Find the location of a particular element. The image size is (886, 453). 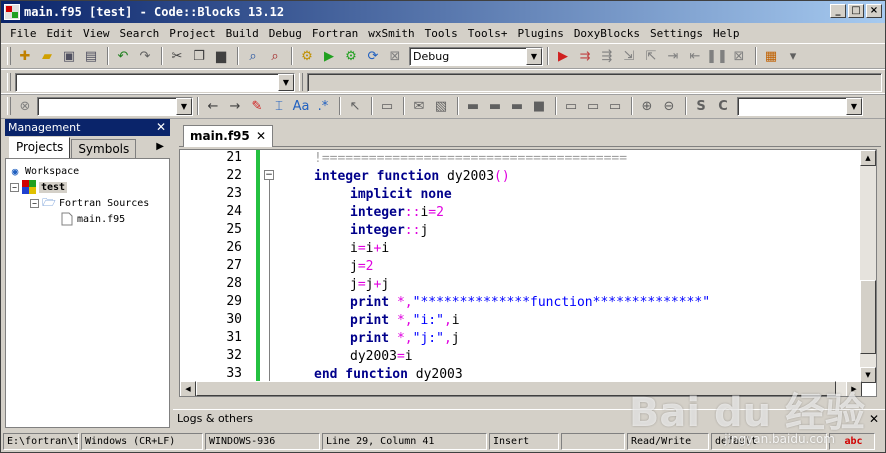

redo-icon: ↷ is located at coordinates (145, 56).